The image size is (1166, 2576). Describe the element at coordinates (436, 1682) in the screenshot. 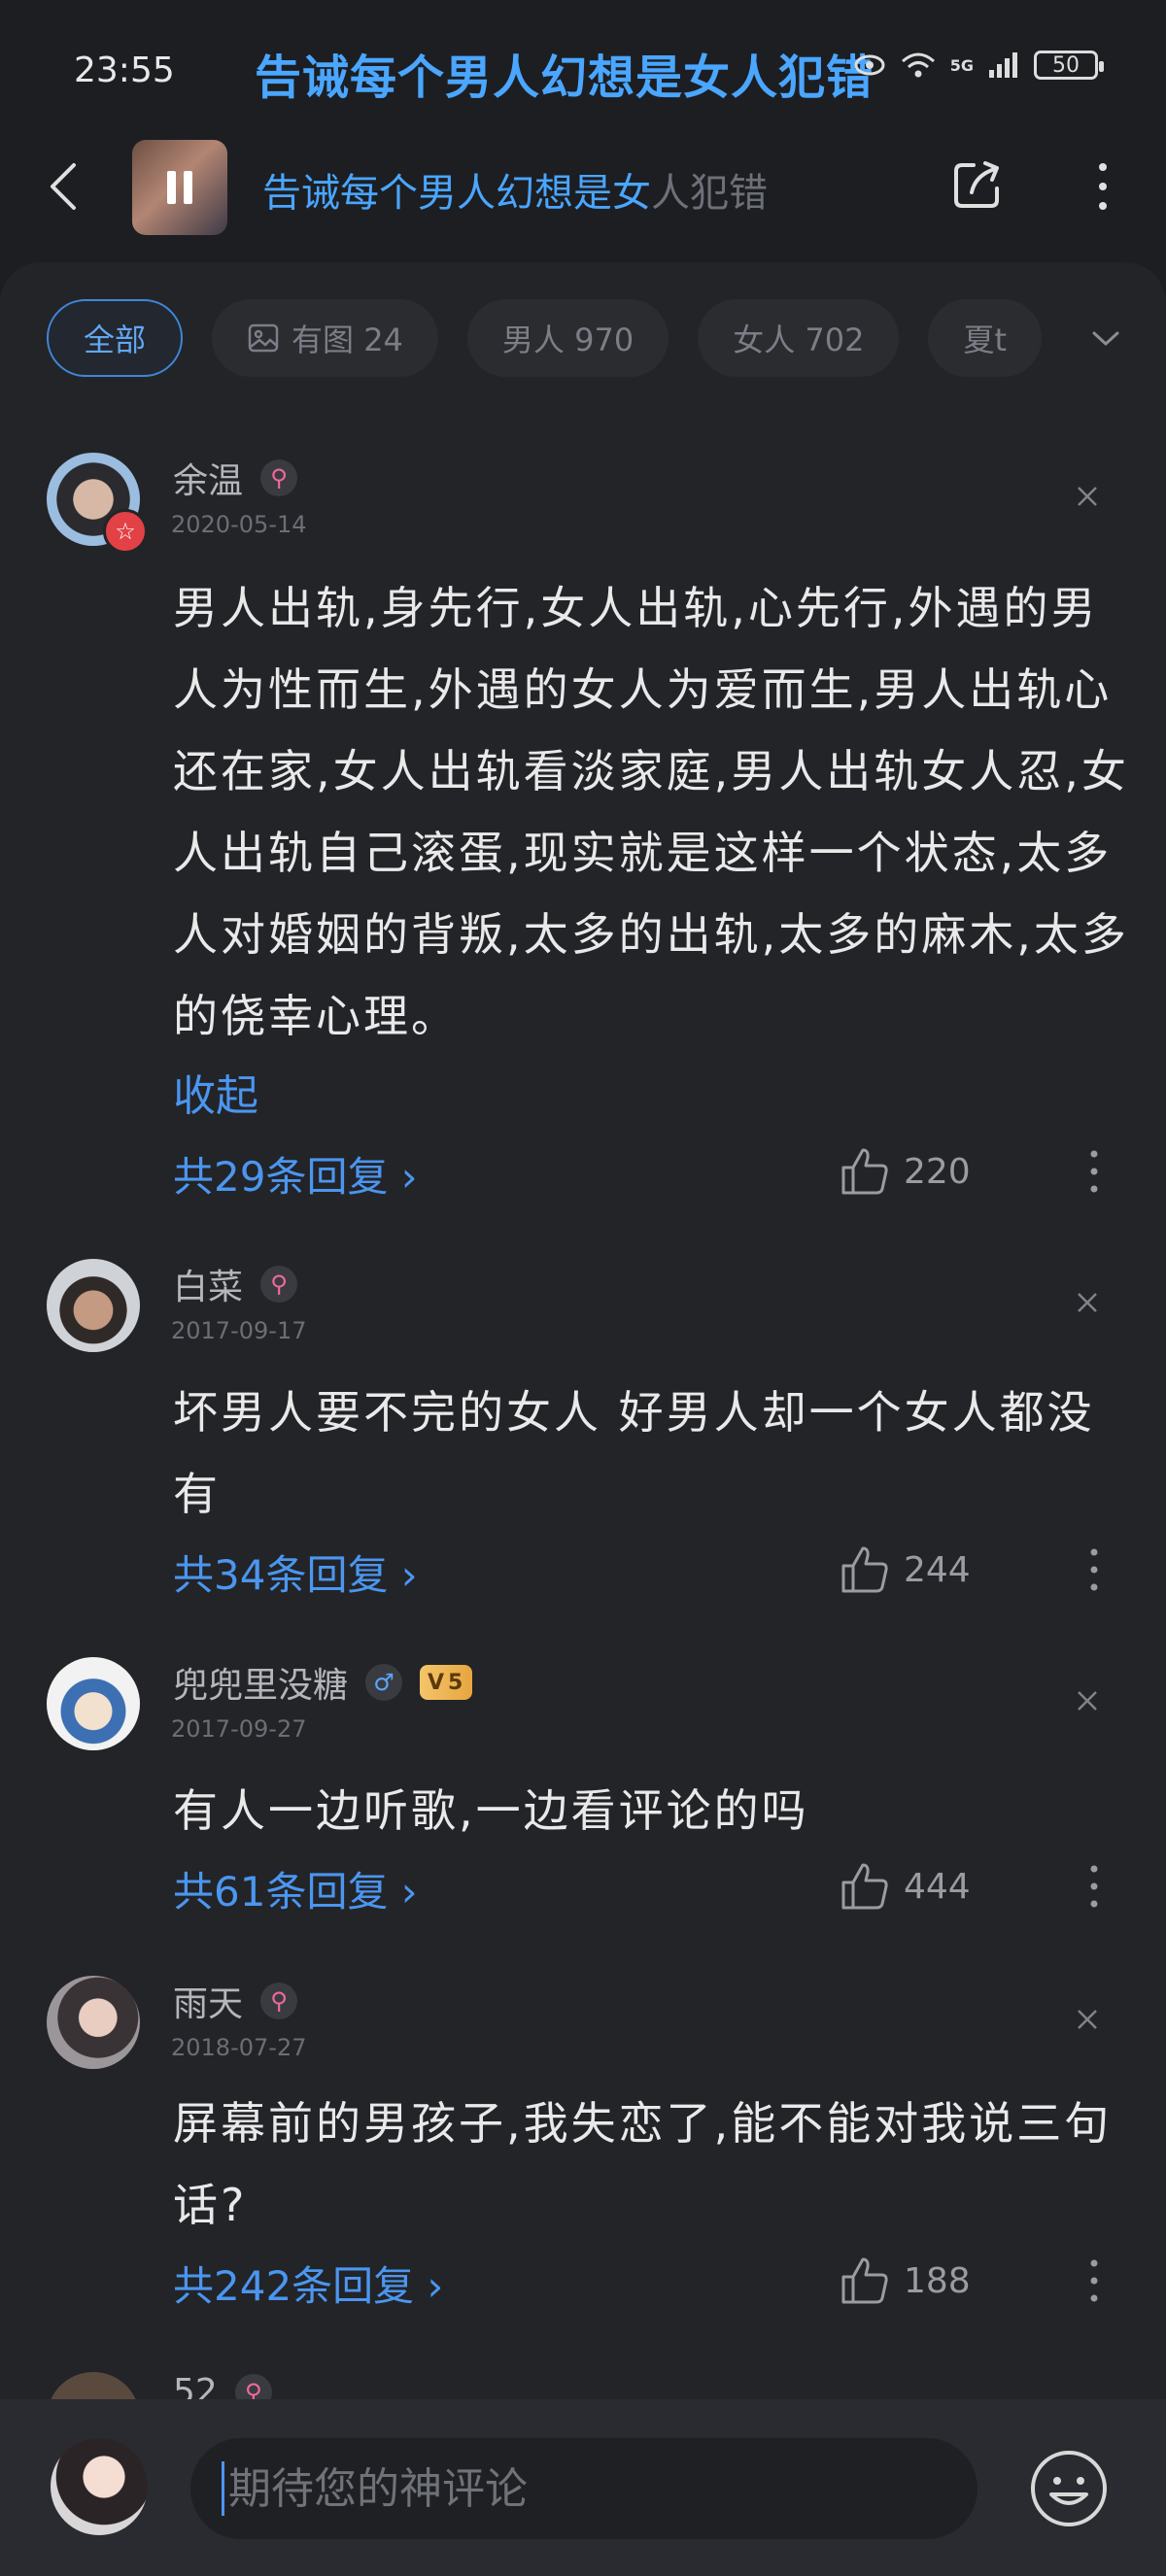

I see `vip-icon: V` at that location.